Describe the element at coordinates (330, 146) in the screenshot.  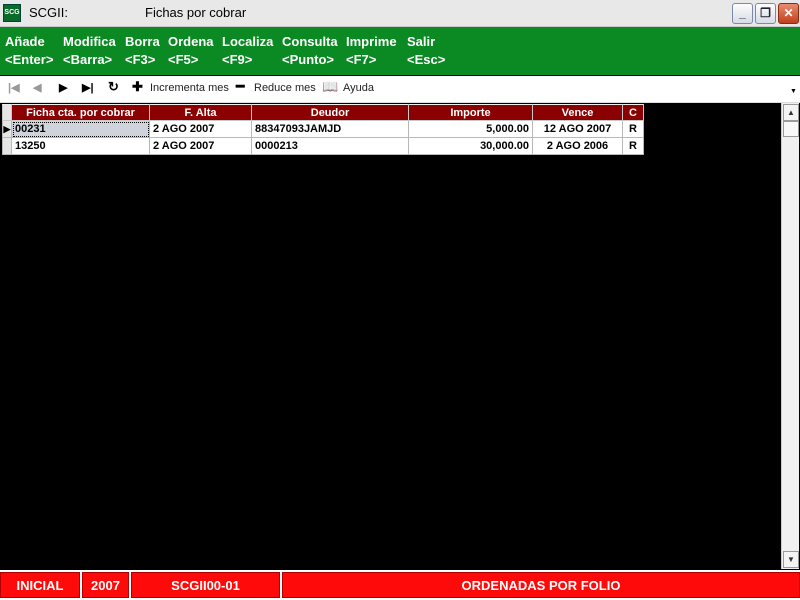
I see `cell-deudor: 0000213` at that location.